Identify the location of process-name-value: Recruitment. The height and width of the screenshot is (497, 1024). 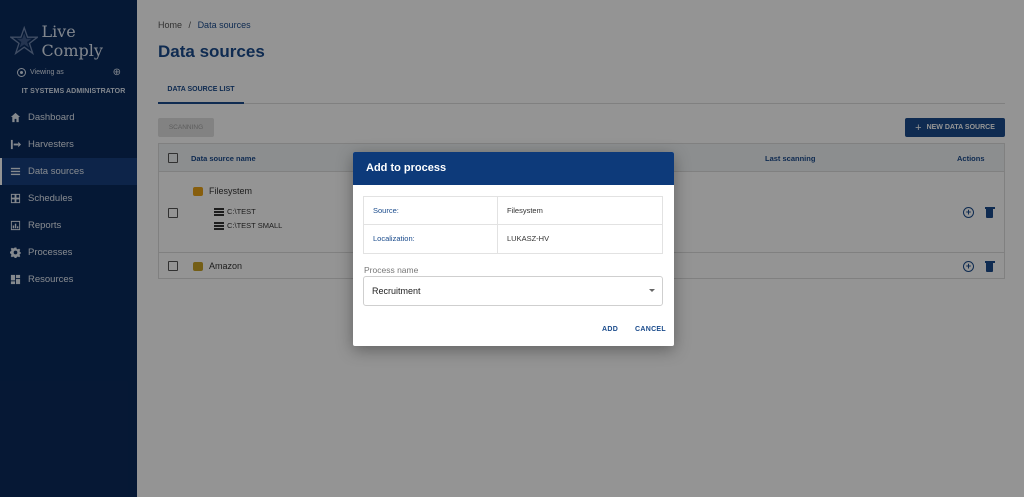
(396, 291).